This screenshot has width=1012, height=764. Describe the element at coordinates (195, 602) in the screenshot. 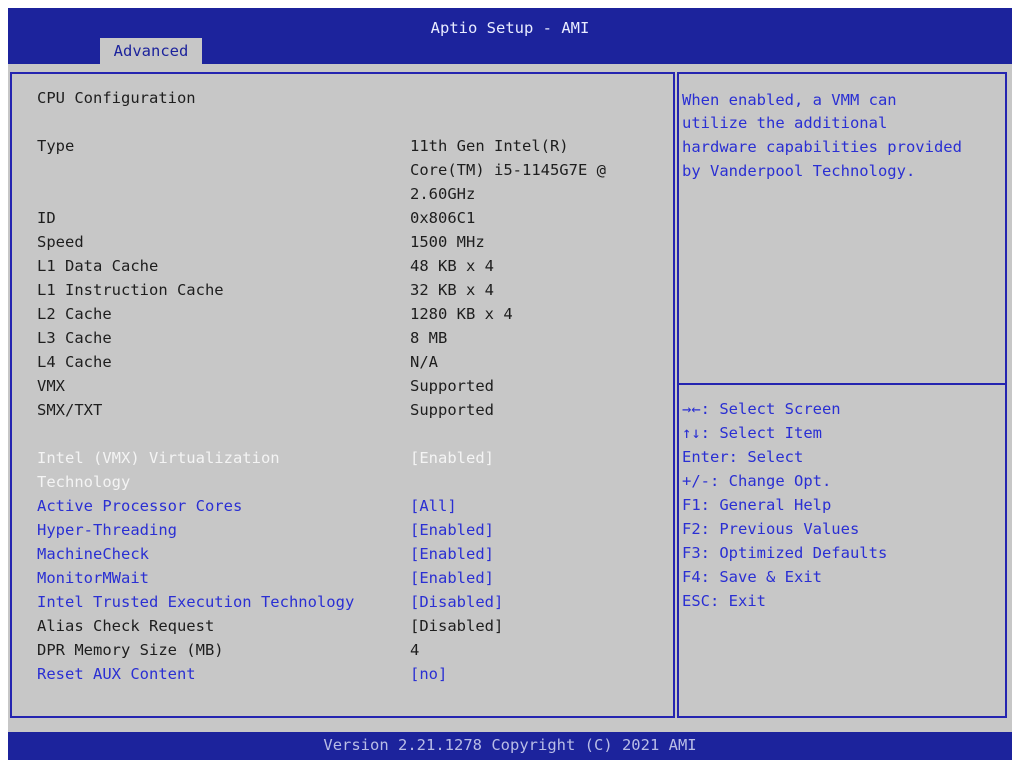

I see `setting-trusted-execution-label: Intel Trusted Execution Technology` at that location.